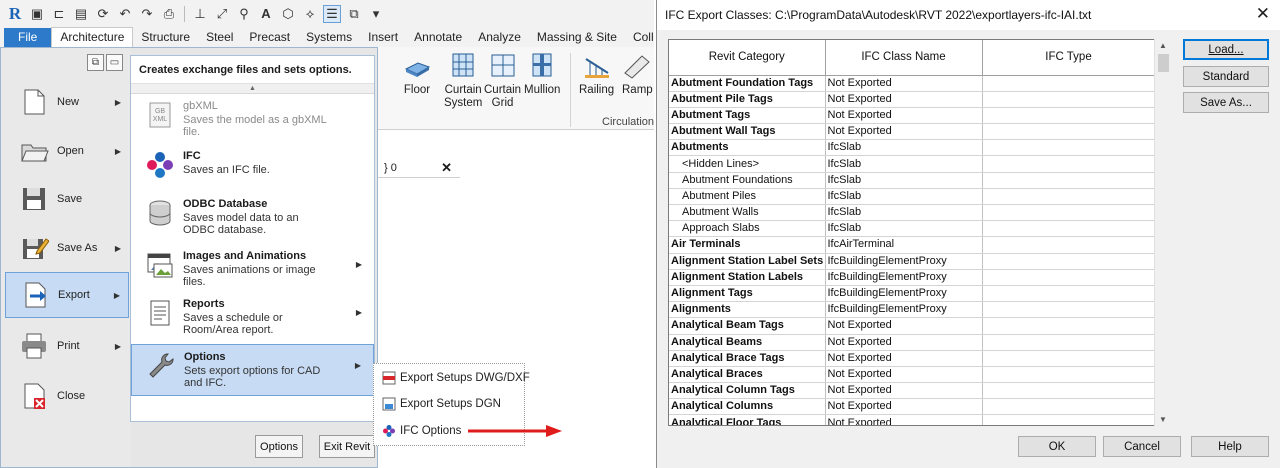 This screenshot has width=1280, height=468. I want to click on menu-item-save: Save, so click(67, 199).